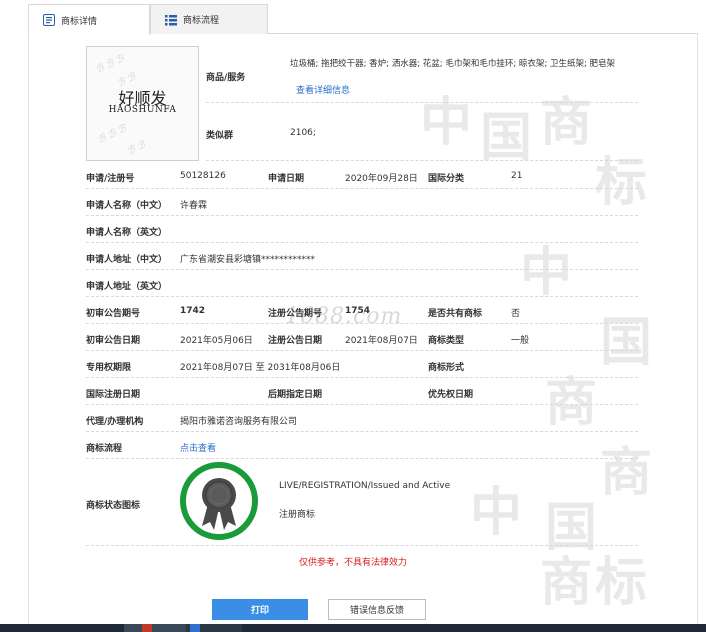 Image resolution: width=706 pixels, height=632 pixels. What do you see at coordinates (295, 314) in the screenshot?
I see `reg-pub-no-label: 注册公告期号` at bounding box center [295, 314].